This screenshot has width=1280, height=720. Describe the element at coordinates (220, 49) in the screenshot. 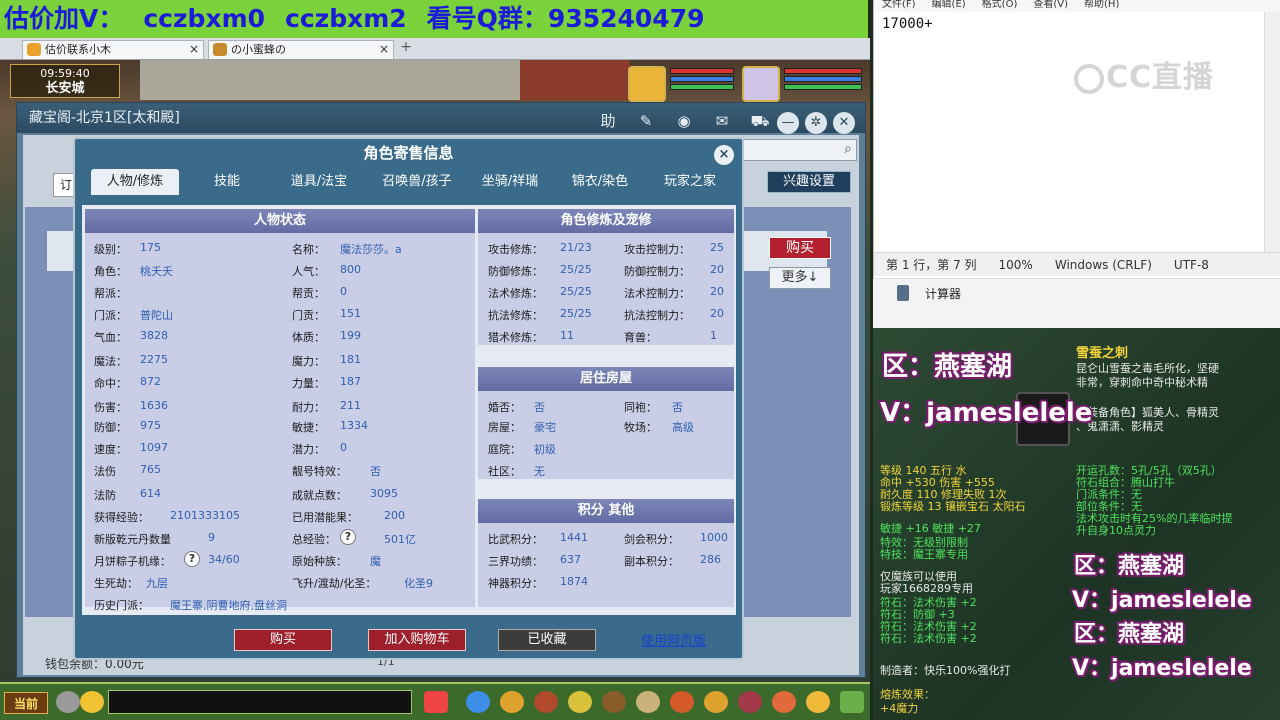

I see `game-favicon-icon` at that location.